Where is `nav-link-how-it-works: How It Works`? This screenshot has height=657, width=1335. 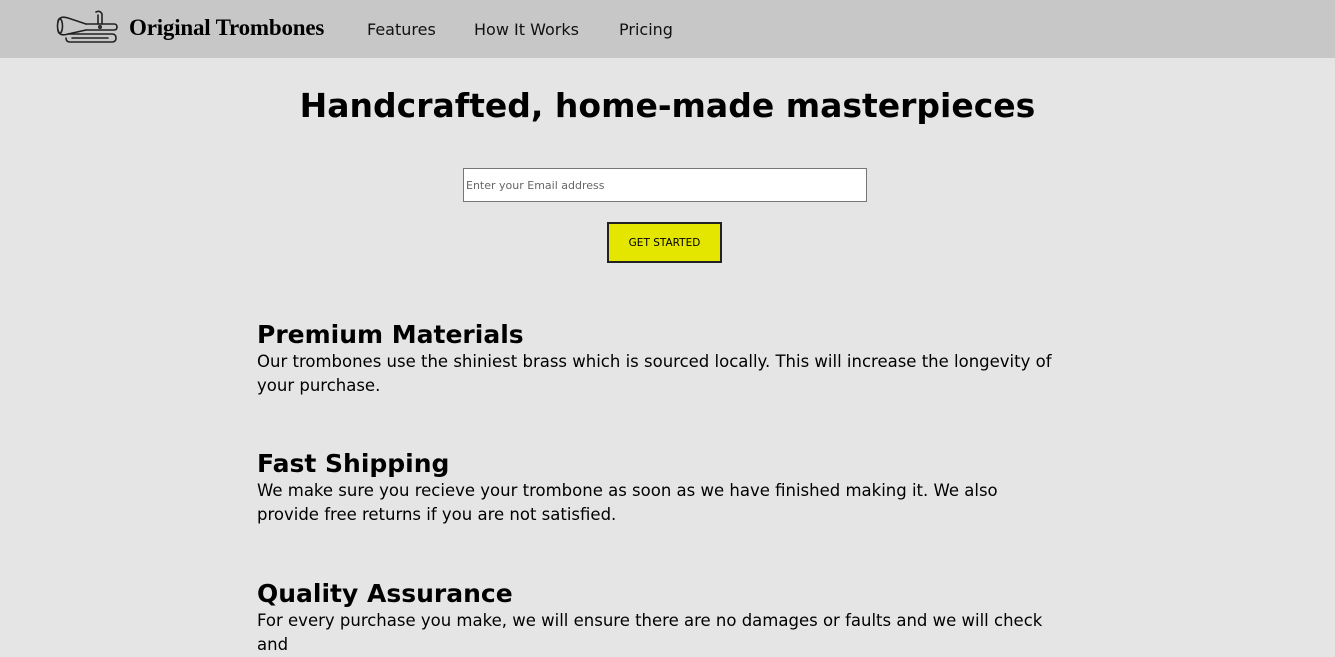
nav-link-how-it-works: How It Works is located at coordinates (526, 30).